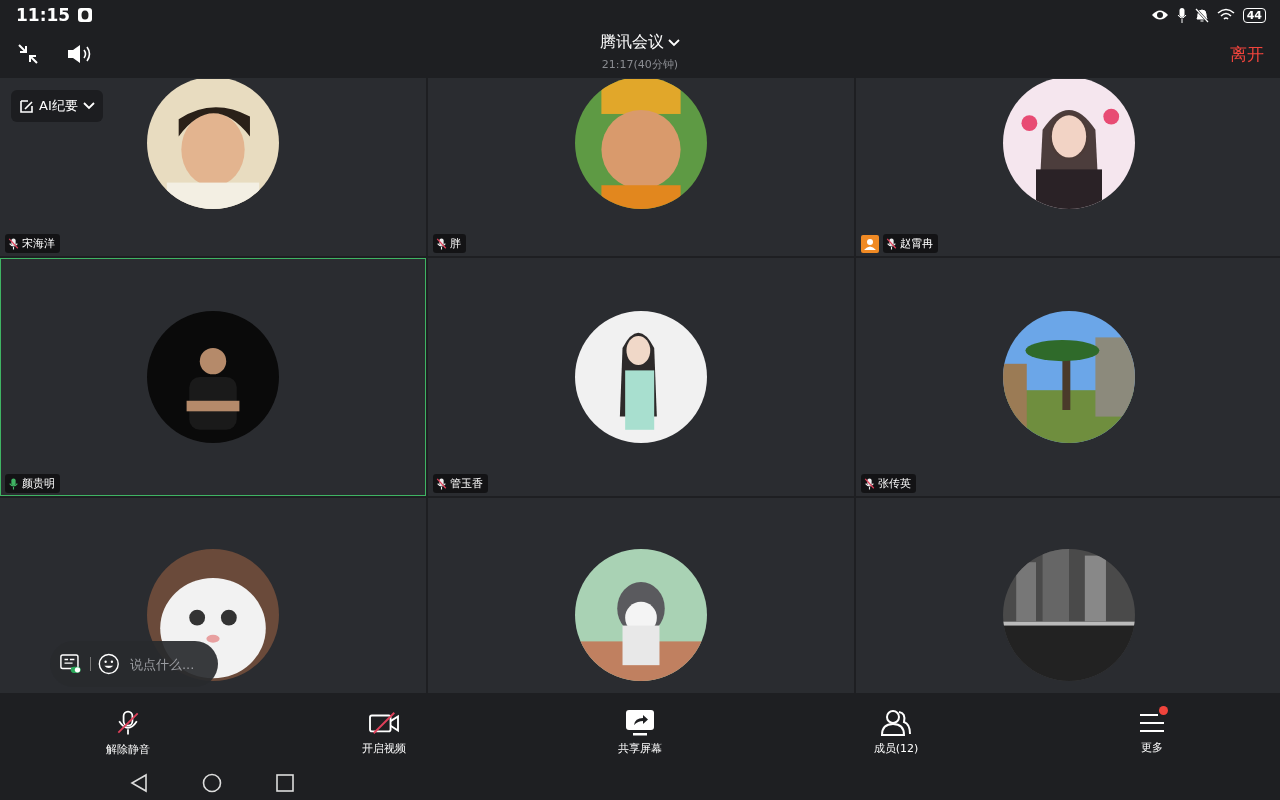 The image size is (1280, 800). Describe the element at coordinates (1068, 377) in the screenshot. I see `video-tile: 张传英` at that location.